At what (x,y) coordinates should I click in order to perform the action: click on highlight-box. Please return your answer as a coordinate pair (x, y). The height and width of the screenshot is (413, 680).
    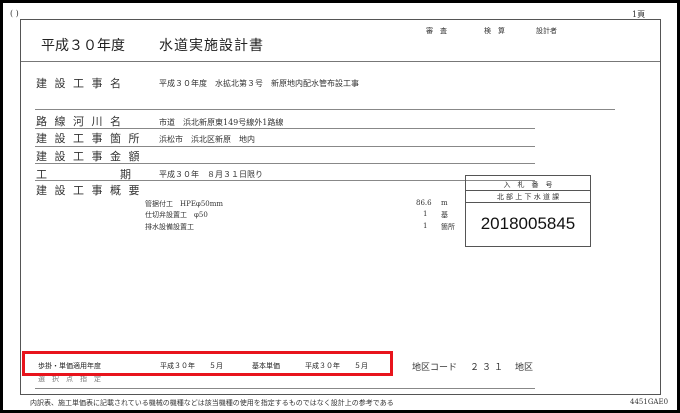
    Looking at the image, I should click on (207, 363).